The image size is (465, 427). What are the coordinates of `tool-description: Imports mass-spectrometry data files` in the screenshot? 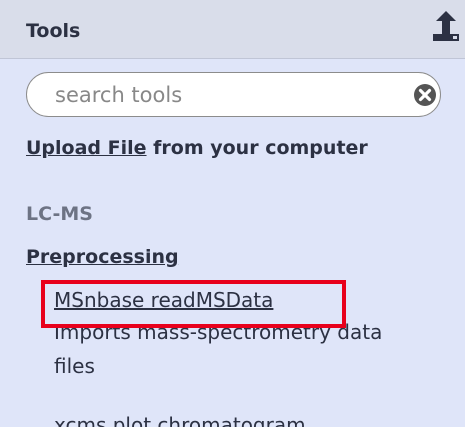 It's located at (218, 349).